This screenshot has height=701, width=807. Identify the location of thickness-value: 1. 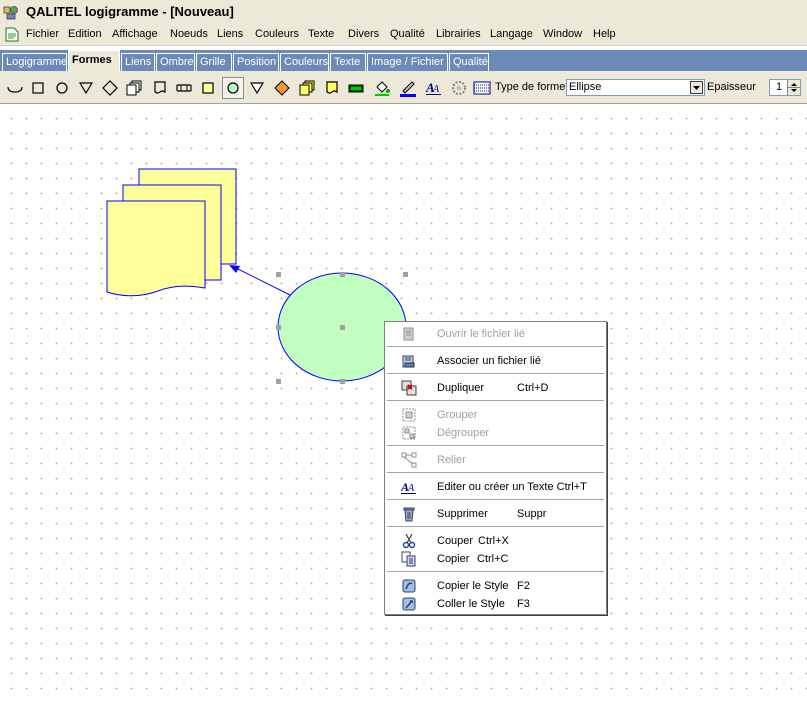
(779, 87).